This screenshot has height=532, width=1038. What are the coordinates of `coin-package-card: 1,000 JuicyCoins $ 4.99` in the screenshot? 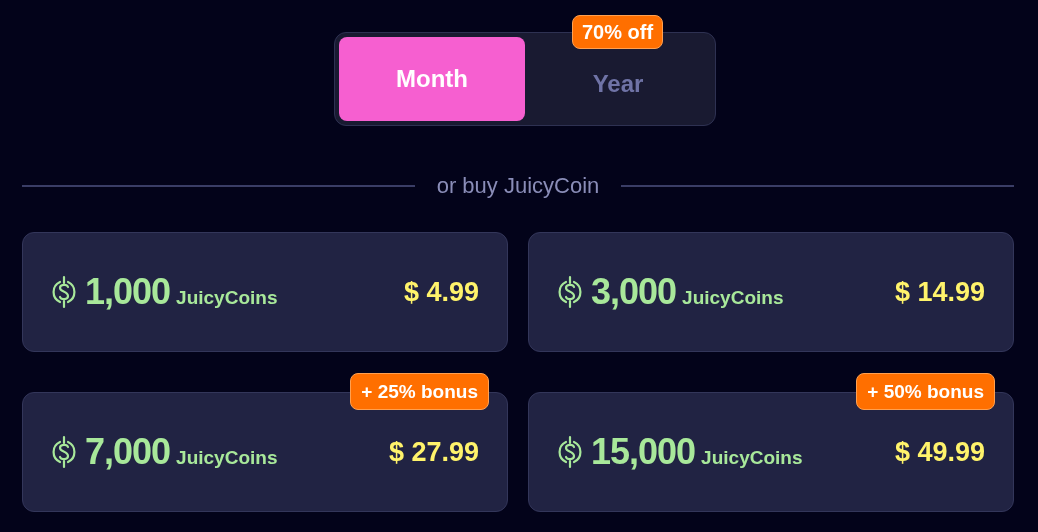 It's located at (265, 292).